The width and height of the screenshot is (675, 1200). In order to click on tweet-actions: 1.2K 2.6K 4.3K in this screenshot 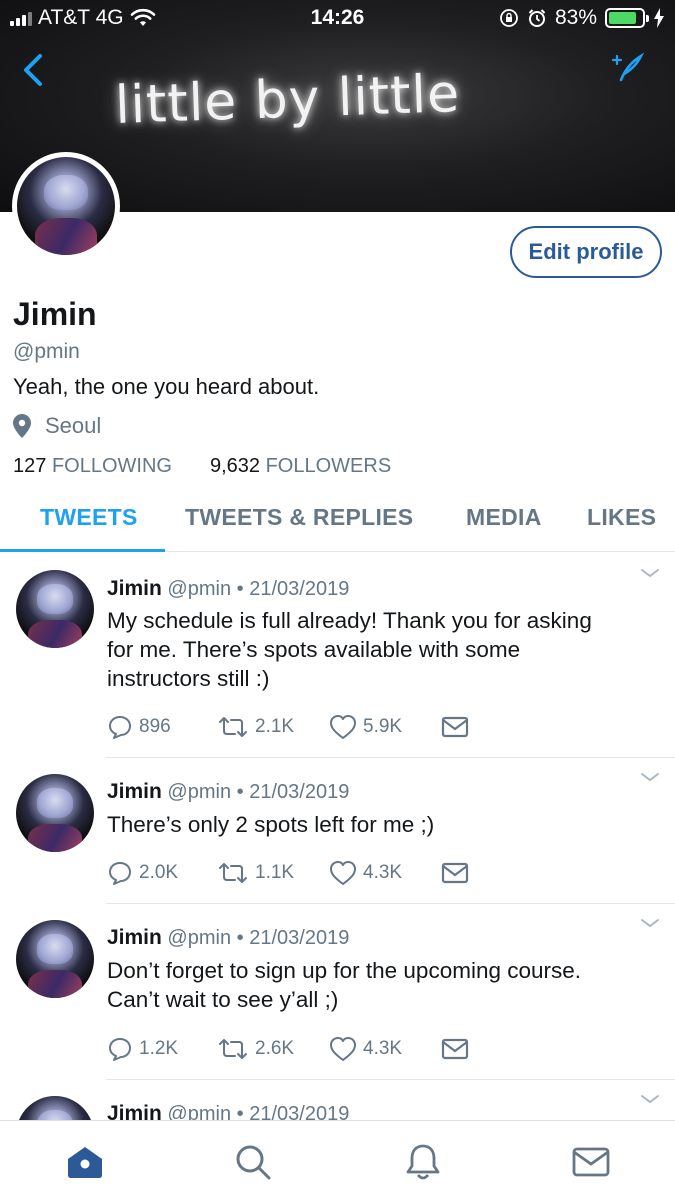, I will do `click(288, 1049)`.